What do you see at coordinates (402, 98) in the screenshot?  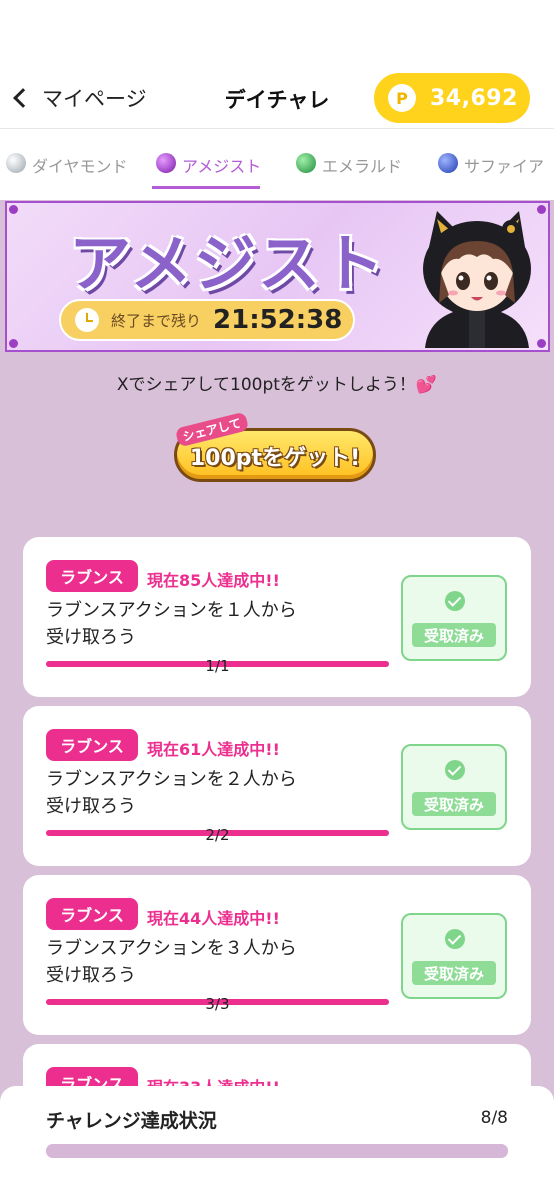 I see `point-coin-icon: P` at bounding box center [402, 98].